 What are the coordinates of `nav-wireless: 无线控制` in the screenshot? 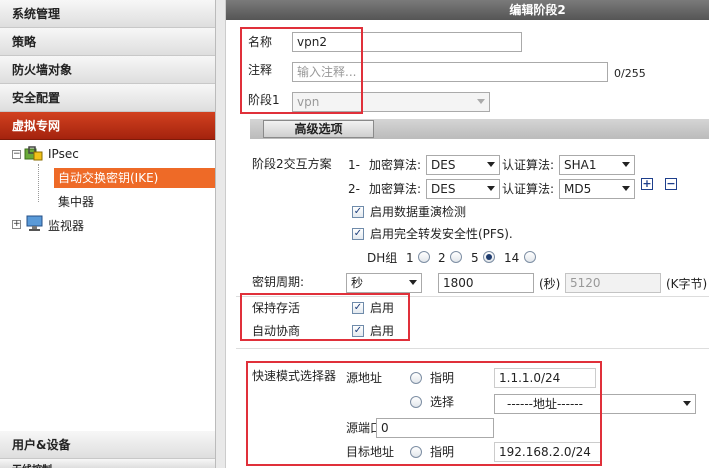 It's located at (107, 463).